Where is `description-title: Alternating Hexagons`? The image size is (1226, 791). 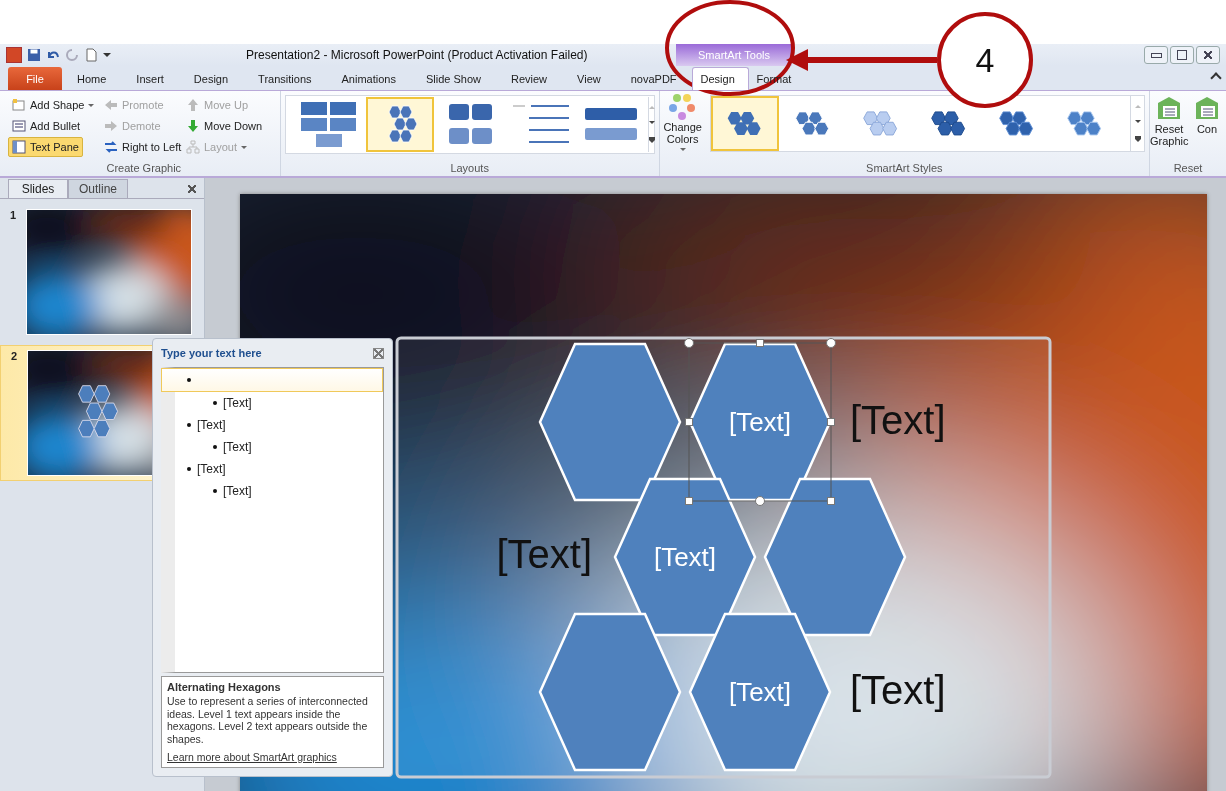 description-title: Alternating Hexagons is located at coordinates (224, 687).